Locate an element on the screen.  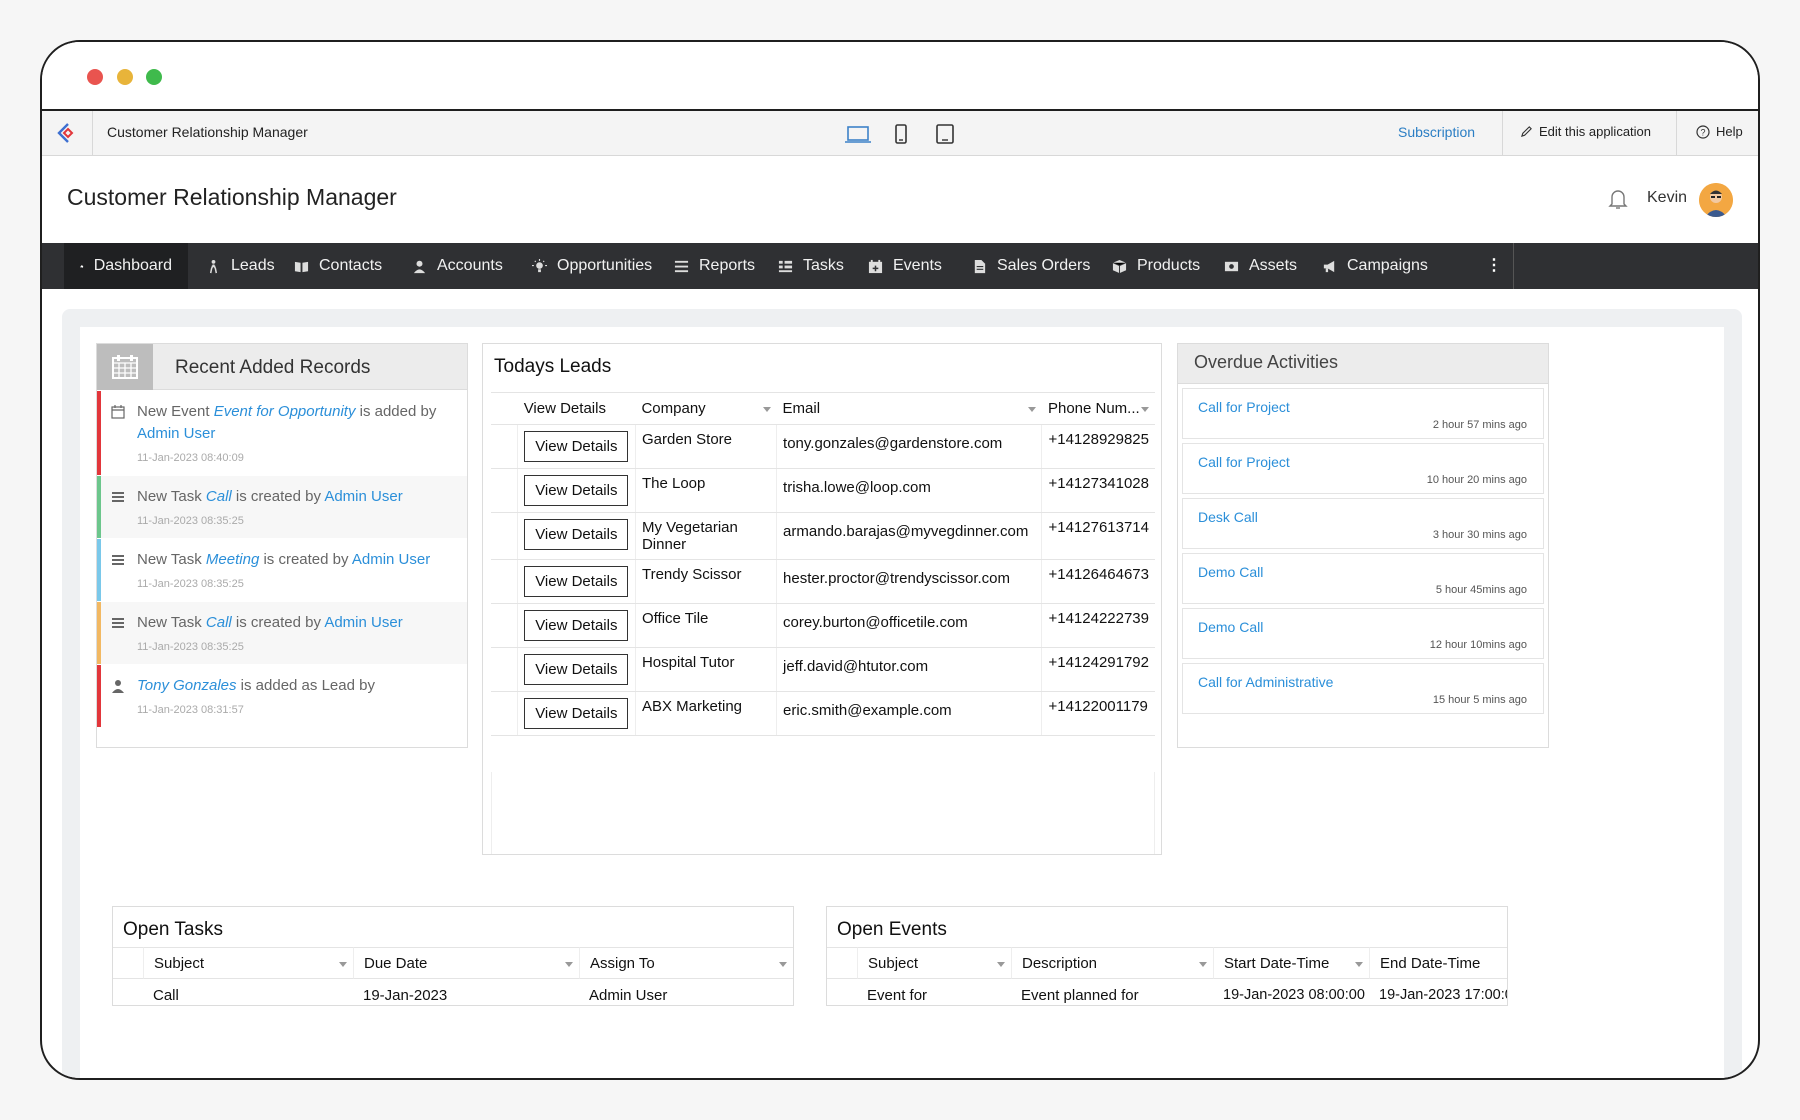
edit-application-button: Edit this application is located at coordinates (1585, 131).